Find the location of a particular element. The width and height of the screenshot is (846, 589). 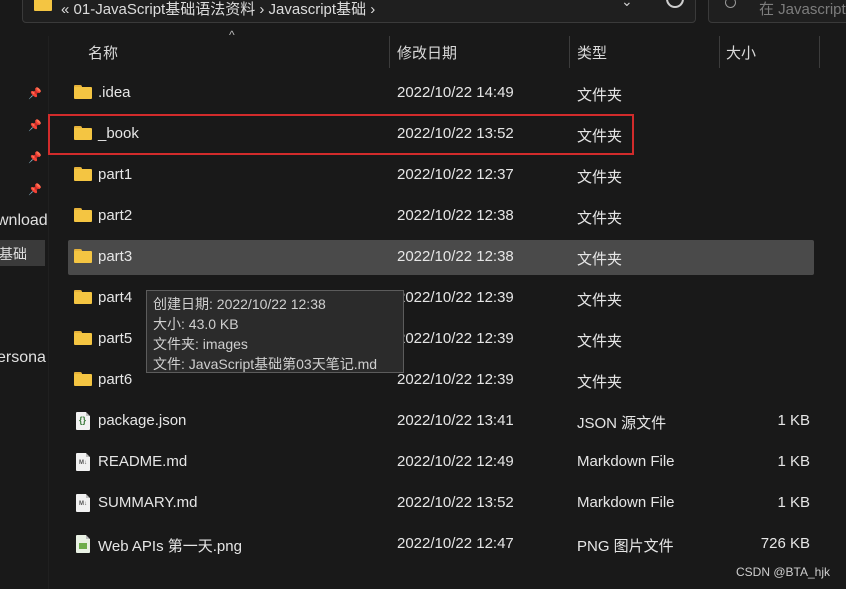

highlight-box is located at coordinates (341, 134).